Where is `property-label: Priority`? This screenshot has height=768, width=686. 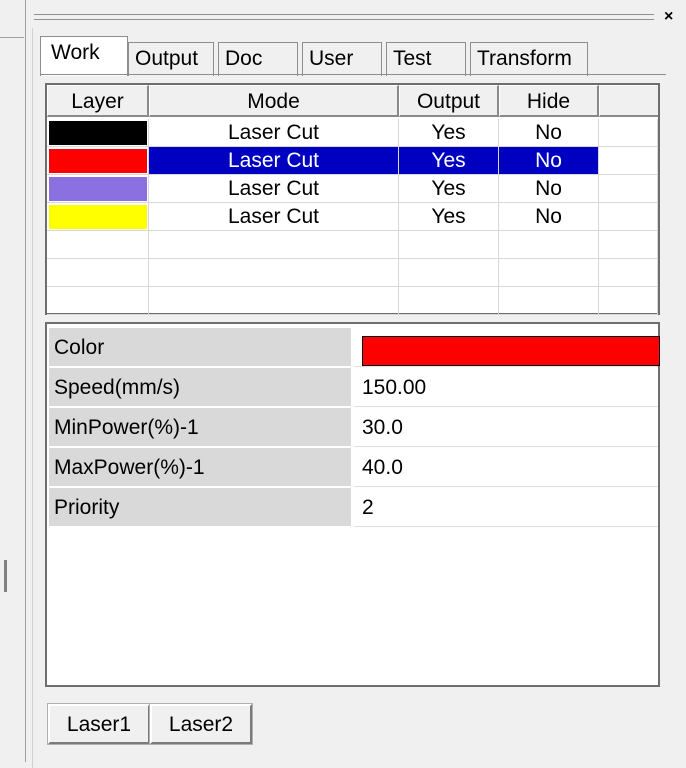 property-label: Priority is located at coordinates (200, 507).